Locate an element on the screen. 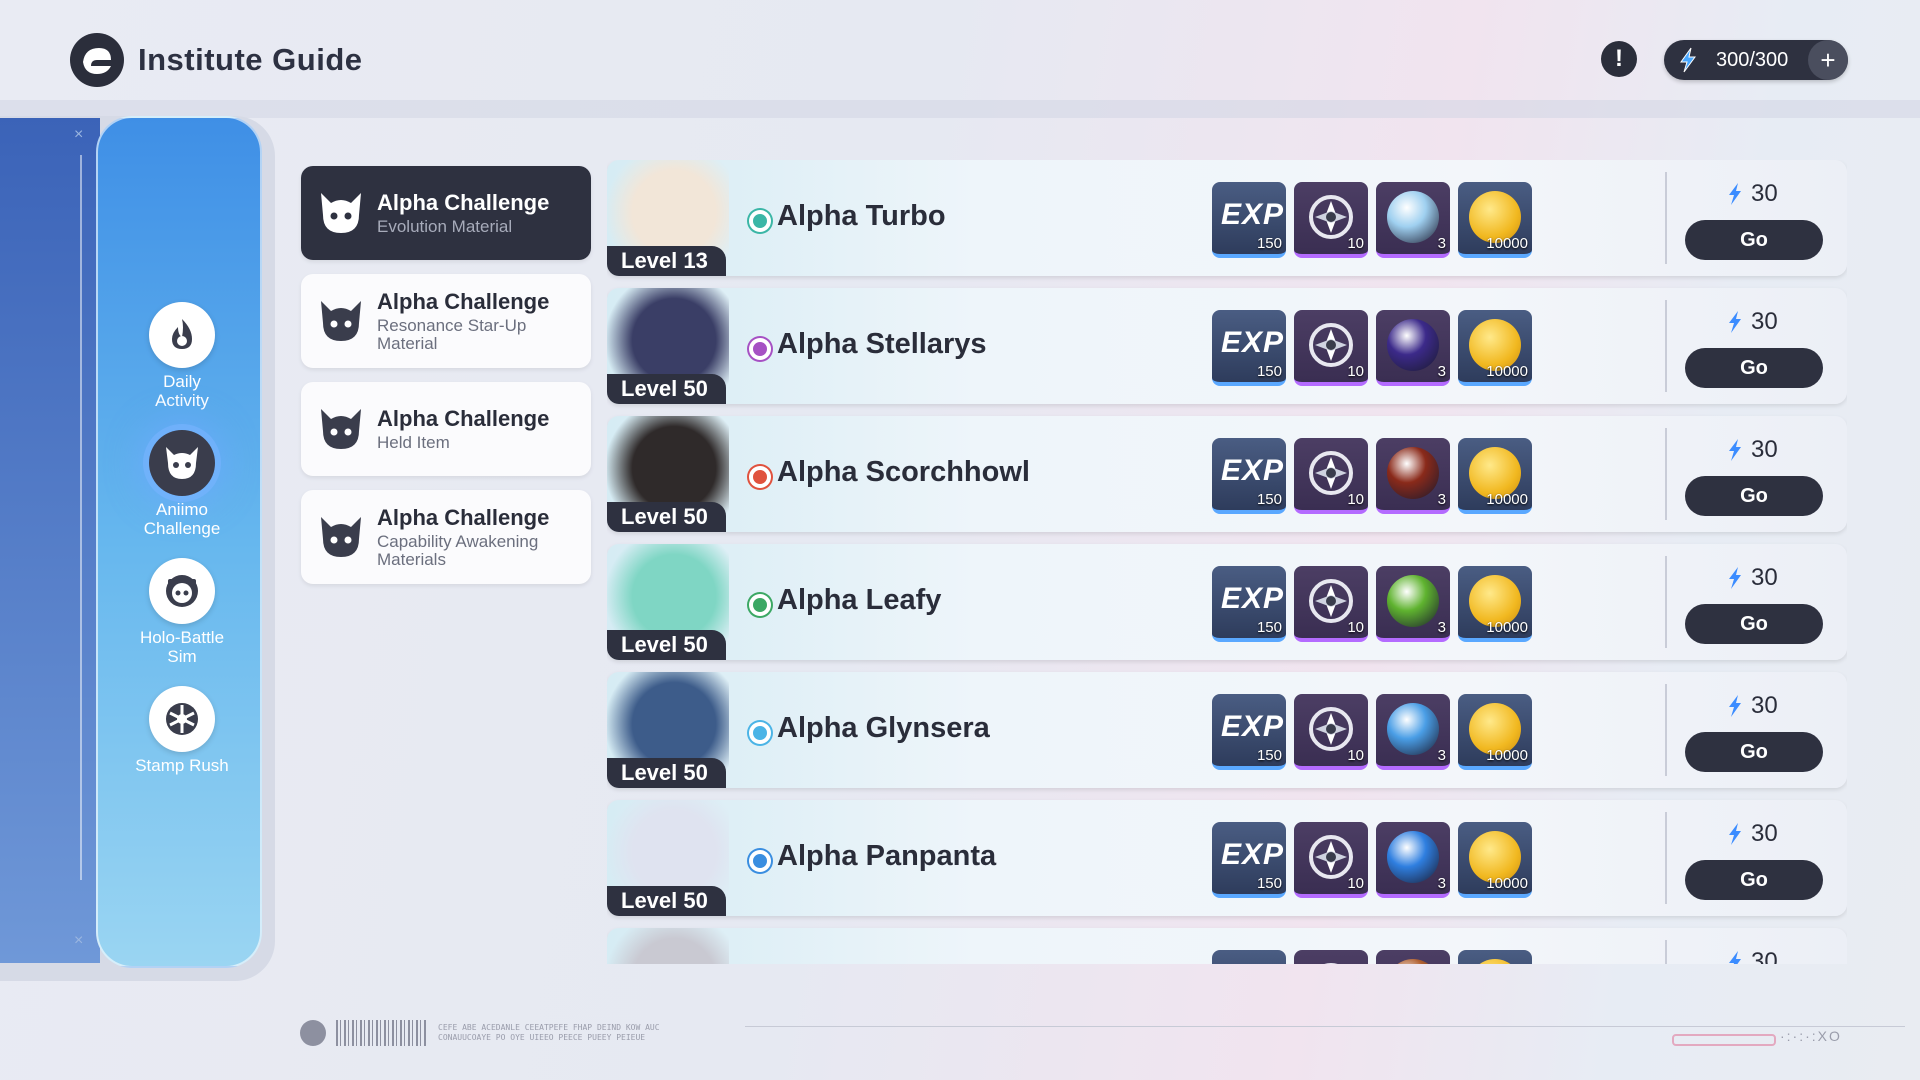  barcode-logo-icon is located at coordinates (313, 1033).